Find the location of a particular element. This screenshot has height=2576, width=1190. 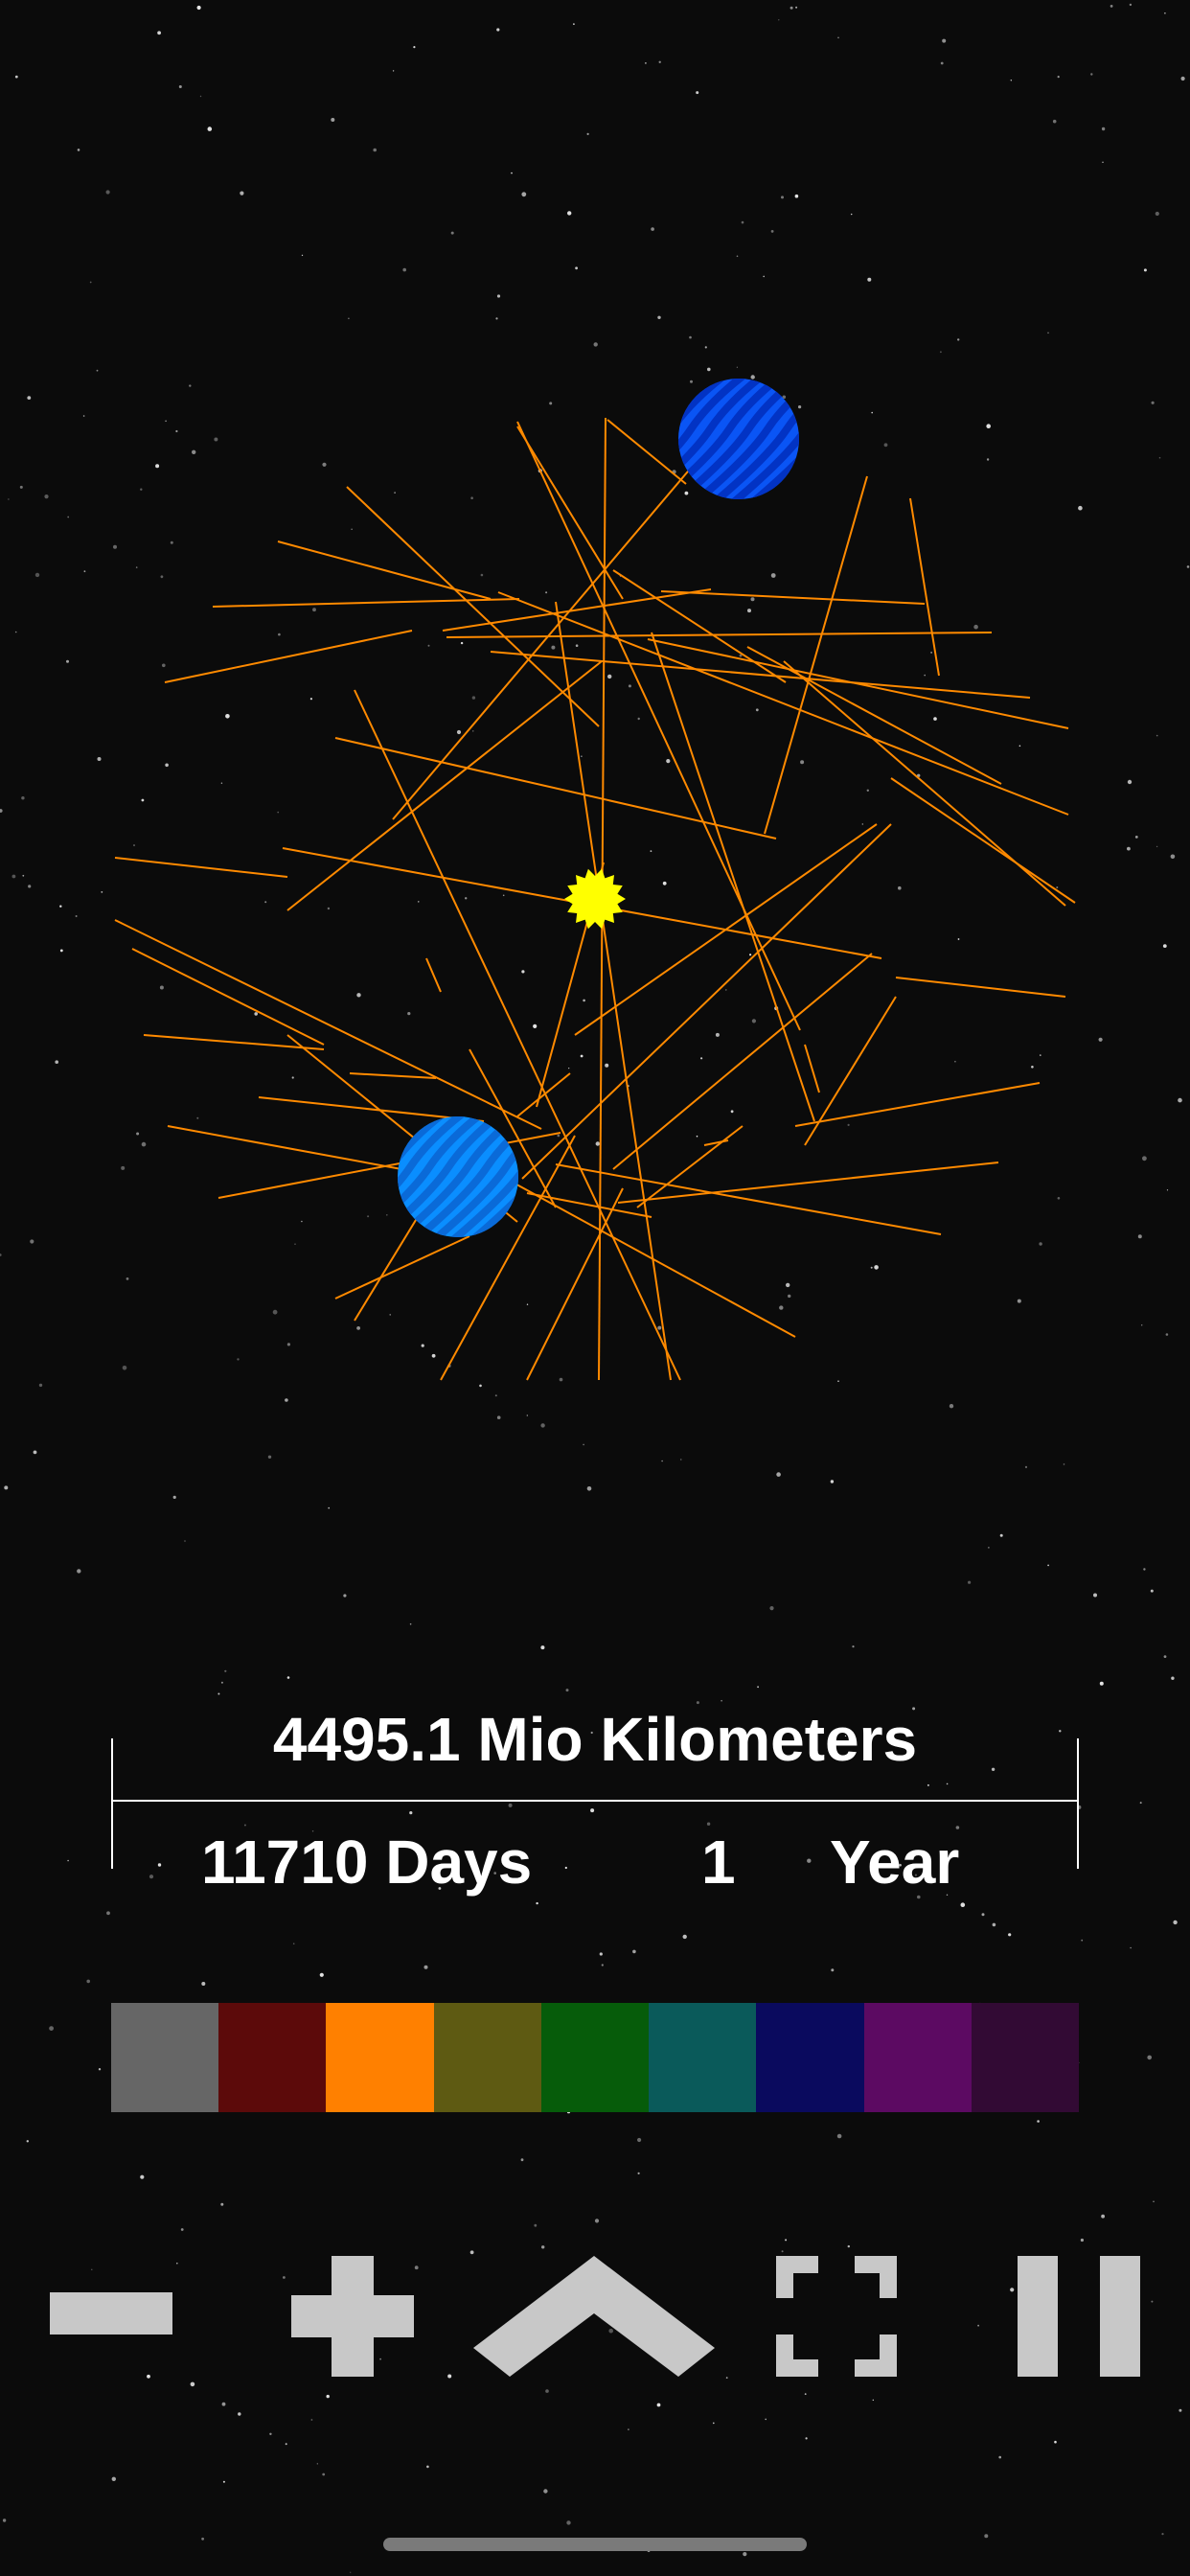

scale-bar is located at coordinates (595, 1801).